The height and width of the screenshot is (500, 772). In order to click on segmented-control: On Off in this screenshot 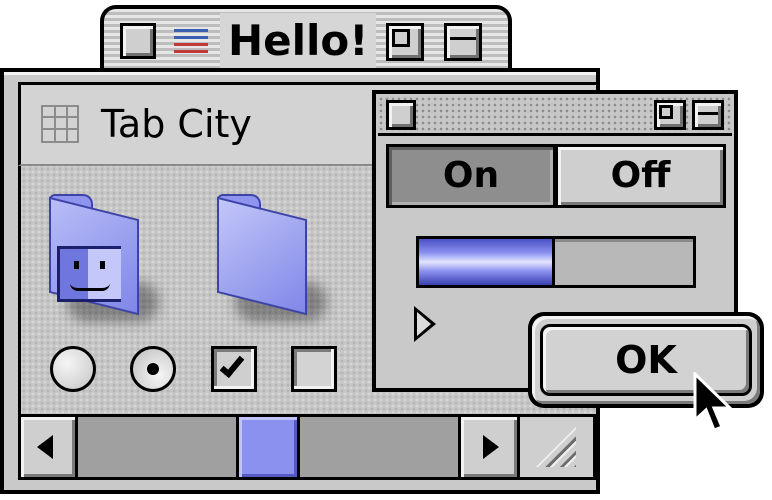, I will do `click(556, 176)`.